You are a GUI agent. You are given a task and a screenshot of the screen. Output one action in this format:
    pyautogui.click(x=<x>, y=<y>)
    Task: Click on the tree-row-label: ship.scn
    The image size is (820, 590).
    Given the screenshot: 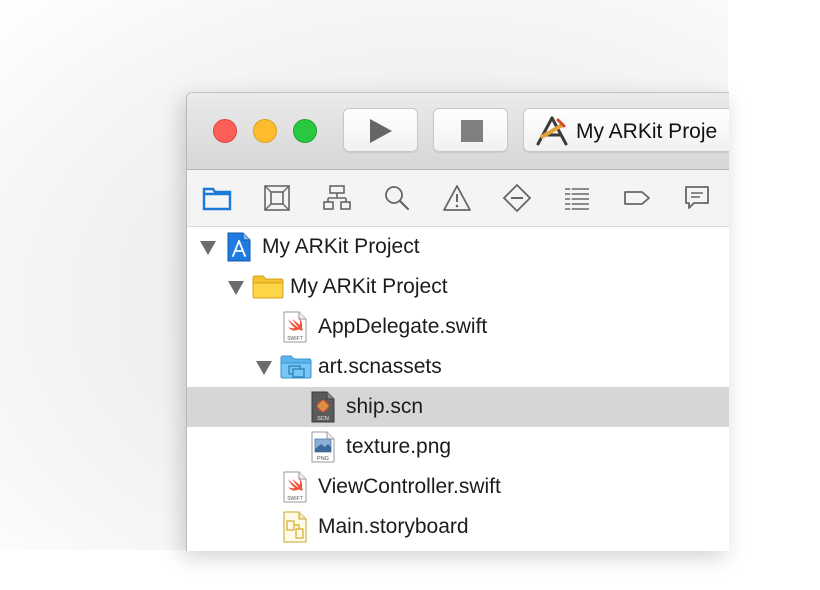 What is the action you would take?
    pyautogui.click(x=385, y=406)
    